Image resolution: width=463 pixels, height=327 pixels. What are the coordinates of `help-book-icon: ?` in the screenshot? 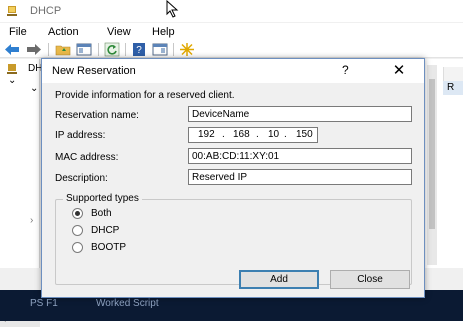 It's located at (139, 49).